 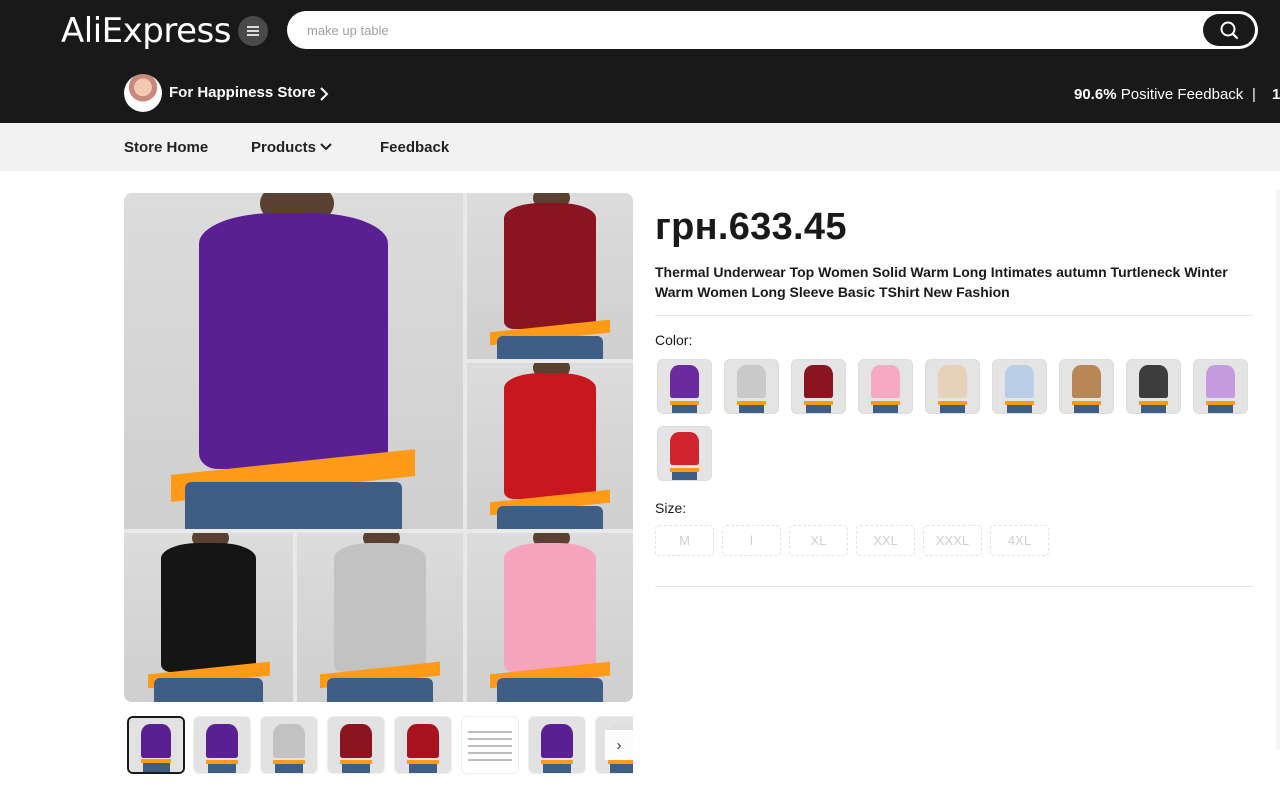 What do you see at coordinates (671, 508) in the screenshot?
I see `size-label: Size:` at bounding box center [671, 508].